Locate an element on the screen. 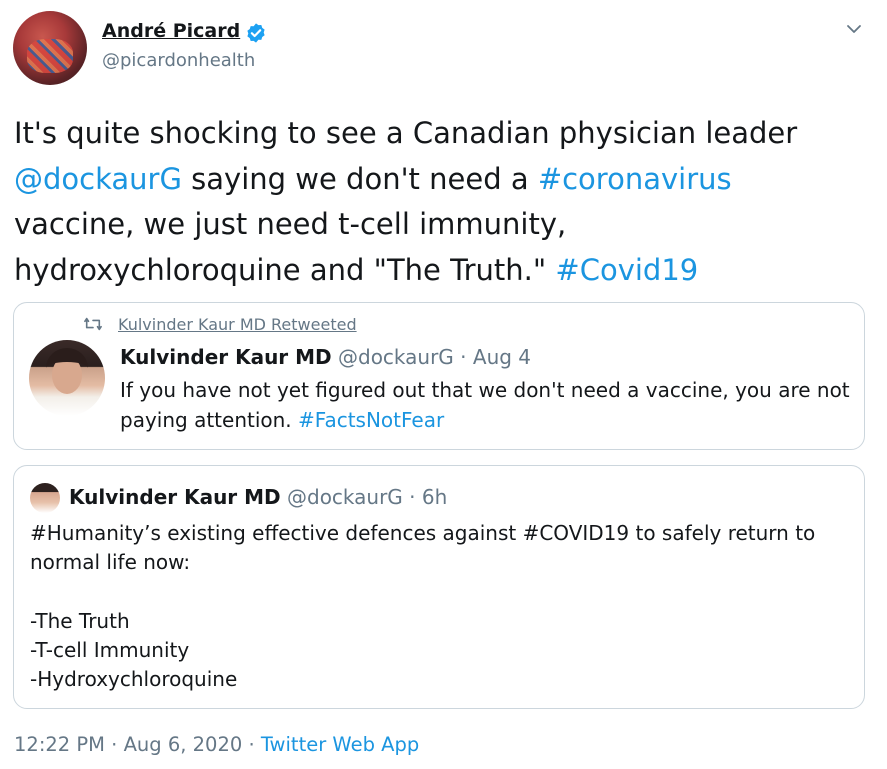 The height and width of the screenshot is (769, 887). author-name: André Picard is located at coordinates (171, 31).